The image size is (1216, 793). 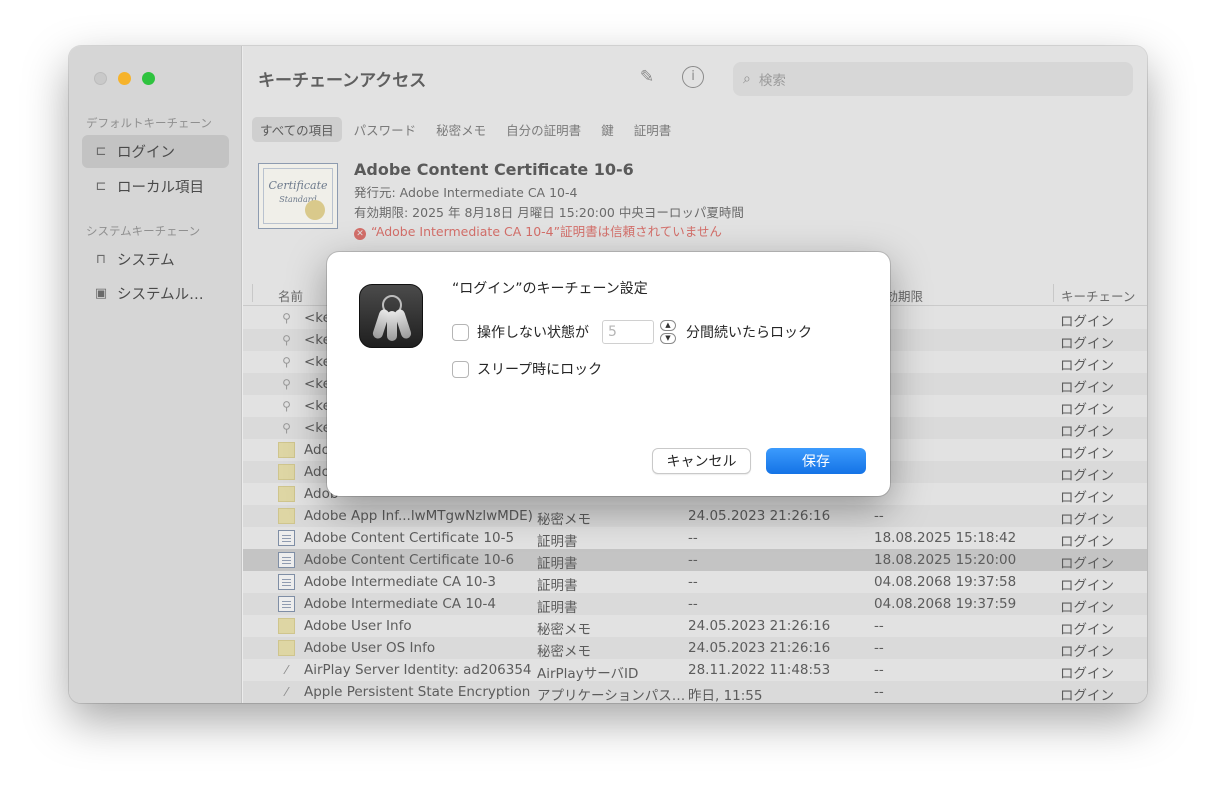 I want to click on sidebar-item-label: システム, so click(x=146, y=261).